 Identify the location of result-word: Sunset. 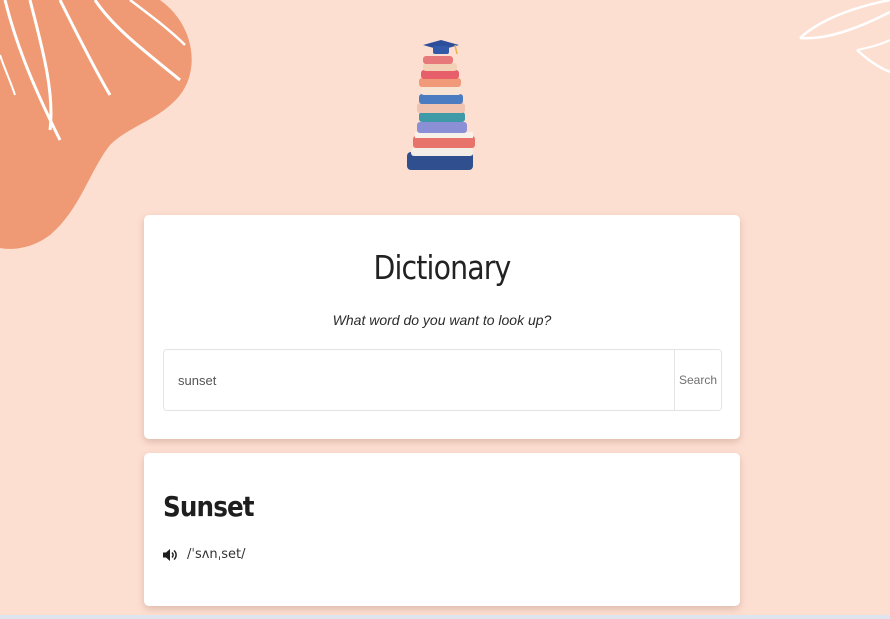
(209, 506).